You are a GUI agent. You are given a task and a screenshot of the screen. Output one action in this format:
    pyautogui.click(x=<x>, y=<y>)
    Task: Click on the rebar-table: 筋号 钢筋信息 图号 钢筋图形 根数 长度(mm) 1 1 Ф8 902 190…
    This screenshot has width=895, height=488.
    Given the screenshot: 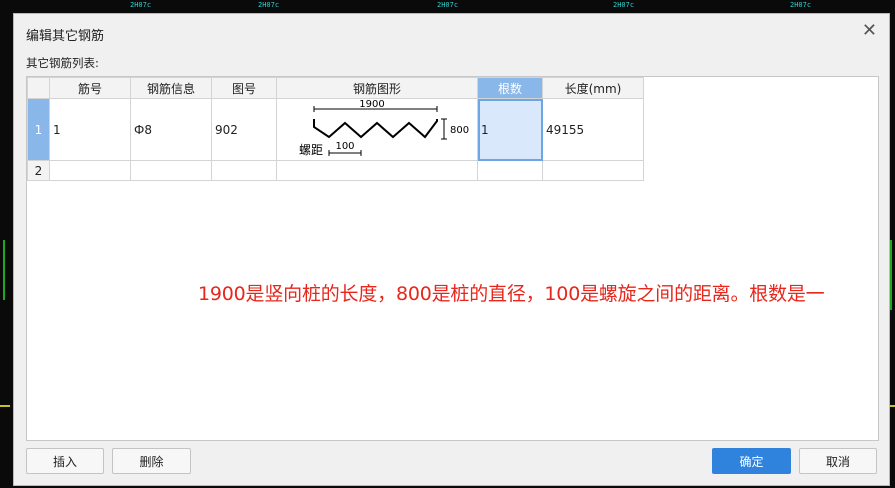 What is the action you would take?
    pyautogui.click(x=335, y=129)
    